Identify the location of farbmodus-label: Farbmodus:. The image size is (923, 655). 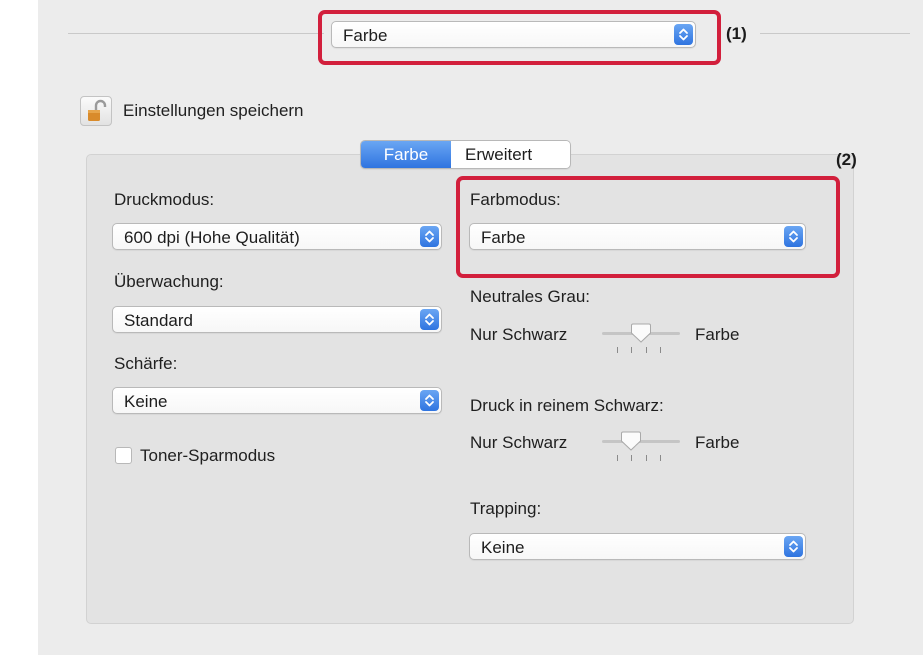
(515, 199).